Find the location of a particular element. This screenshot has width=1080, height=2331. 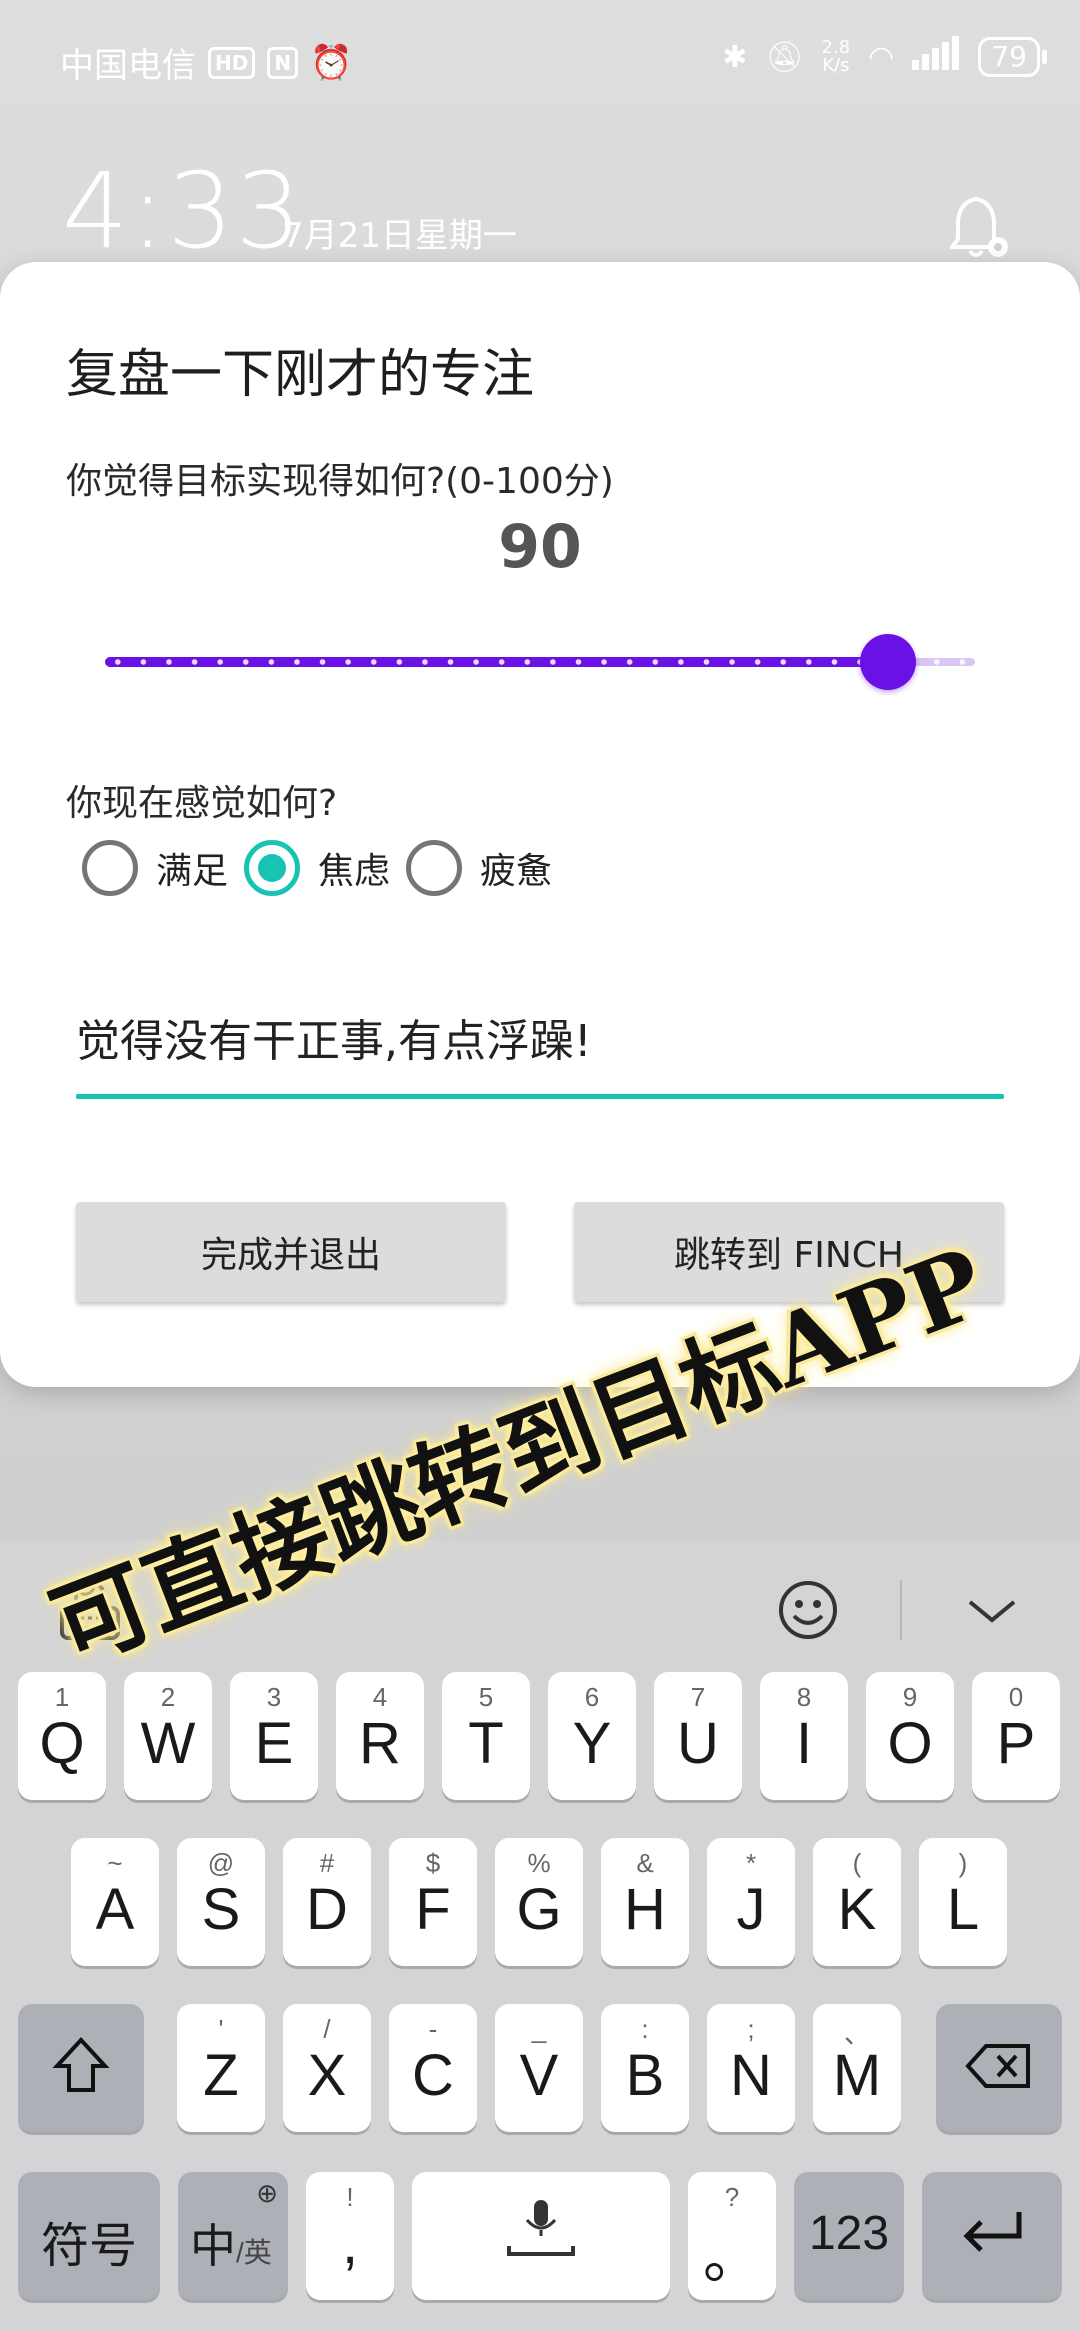

key-n: ; N is located at coordinates (751, 2068).